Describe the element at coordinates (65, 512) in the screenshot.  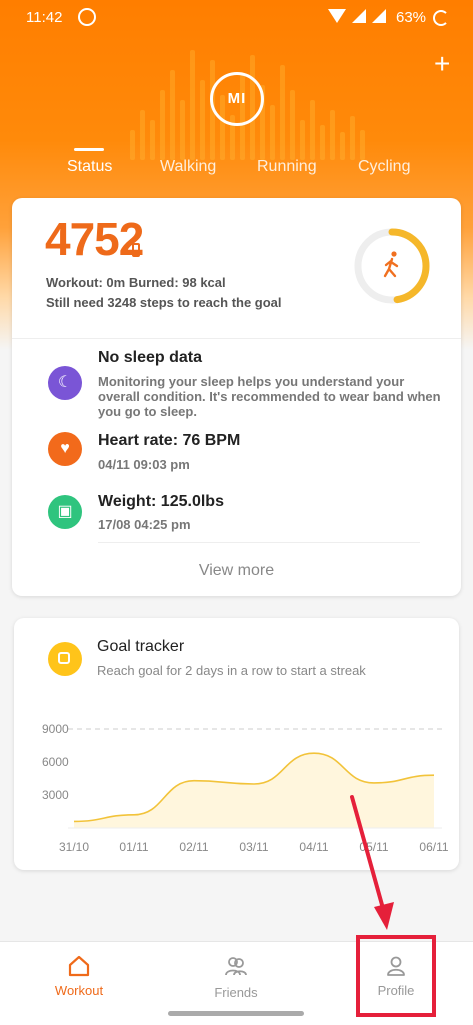
I see `scale-icon: ▣` at that location.